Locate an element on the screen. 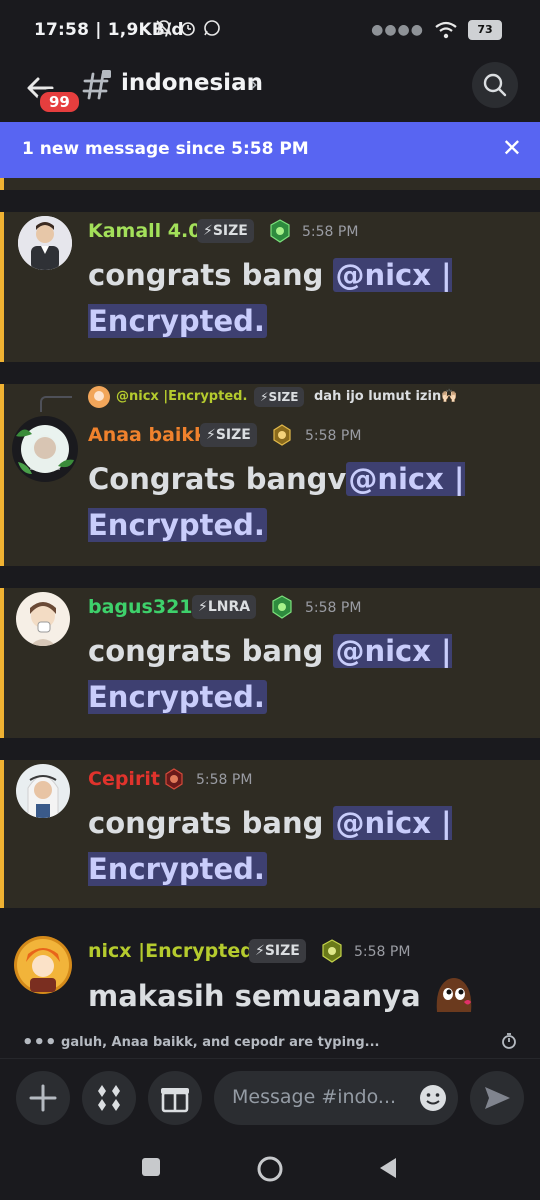  status-right-icons: ●●●● 73 is located at coordinates (436, 30).